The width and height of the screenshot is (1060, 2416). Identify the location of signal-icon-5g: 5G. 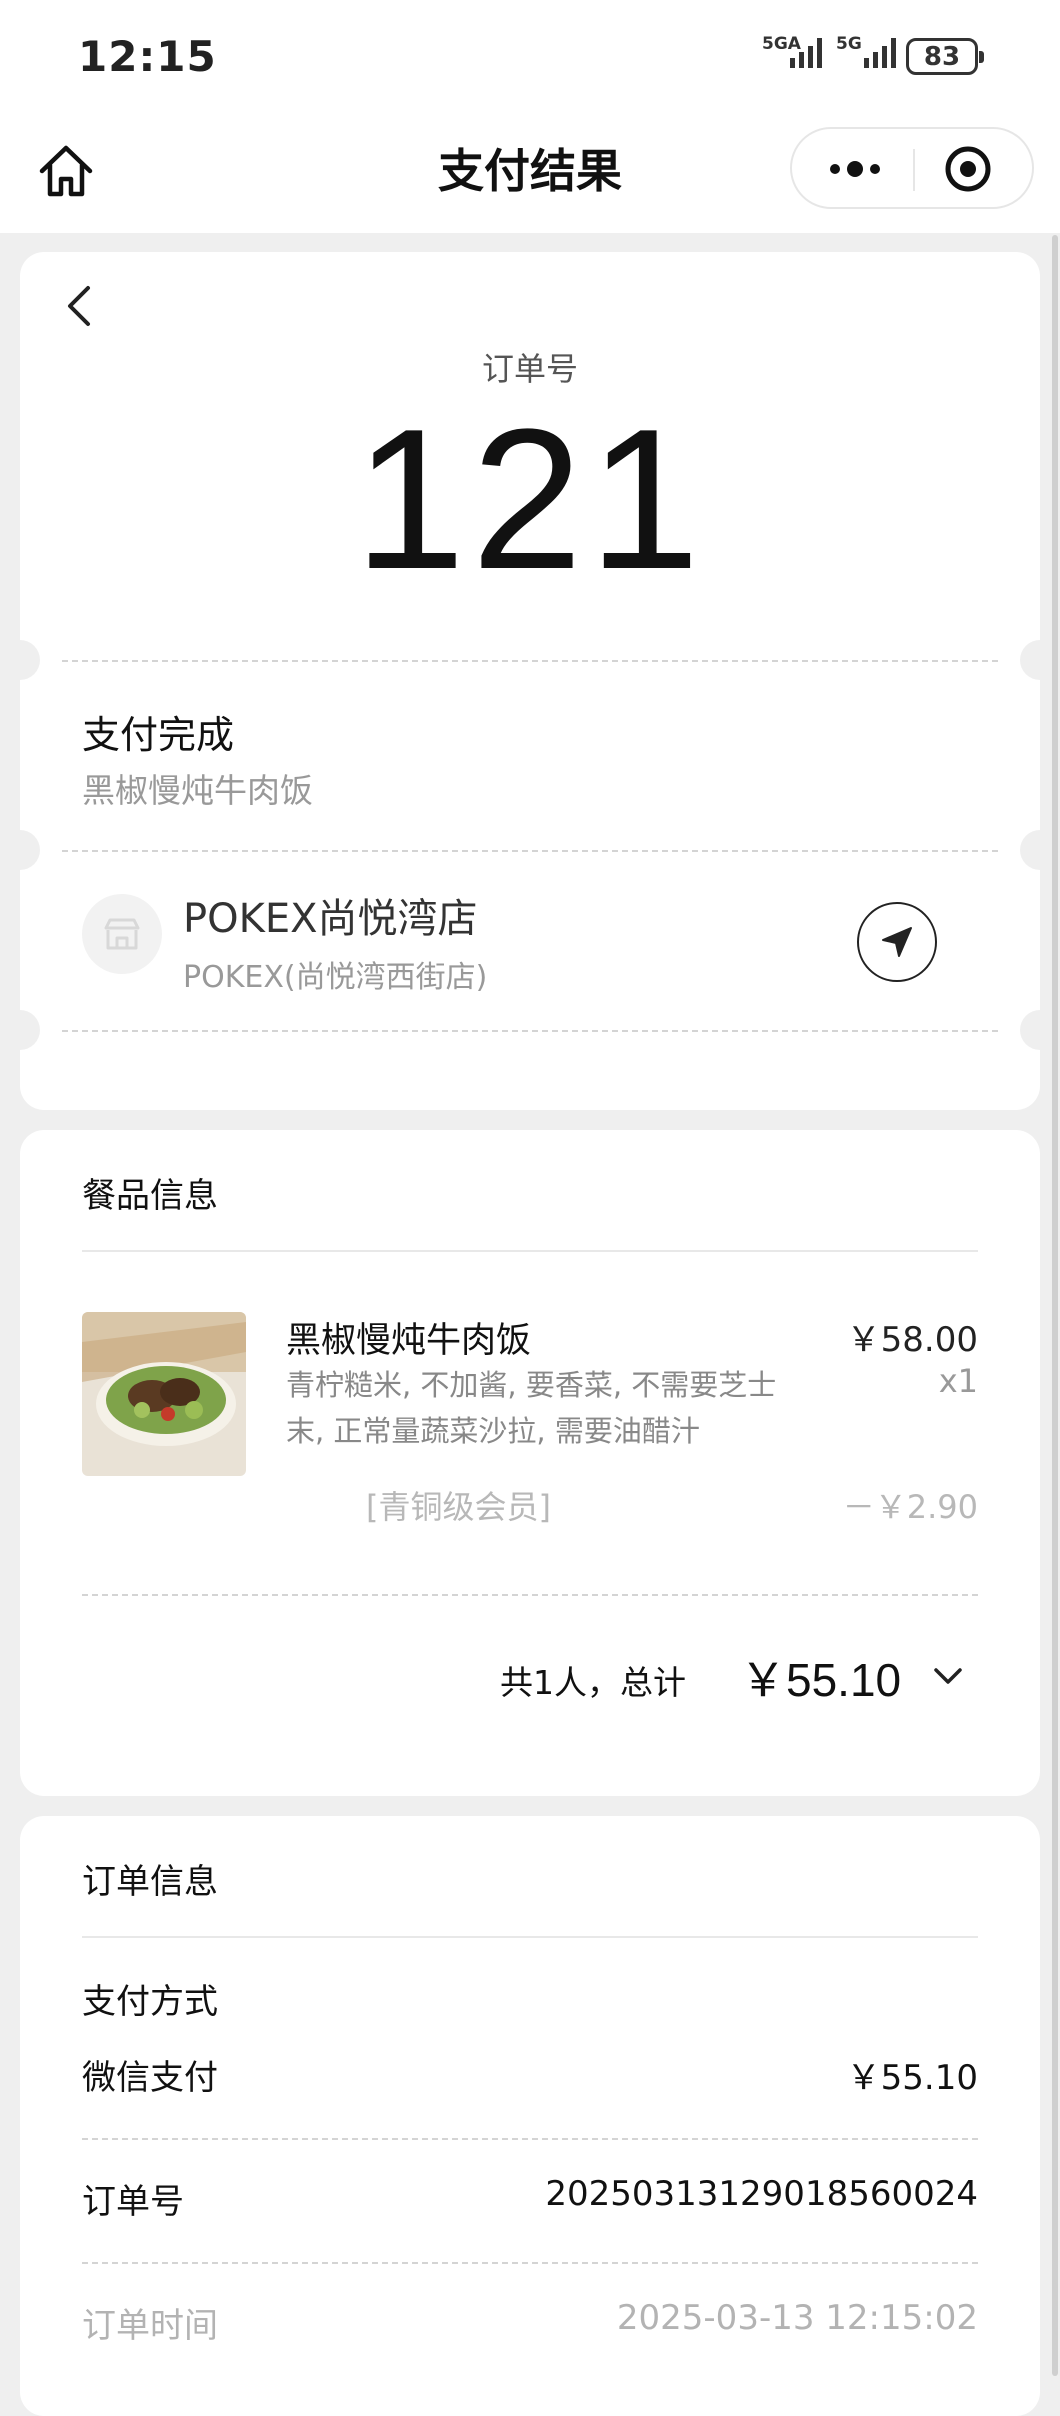
(867, 54).